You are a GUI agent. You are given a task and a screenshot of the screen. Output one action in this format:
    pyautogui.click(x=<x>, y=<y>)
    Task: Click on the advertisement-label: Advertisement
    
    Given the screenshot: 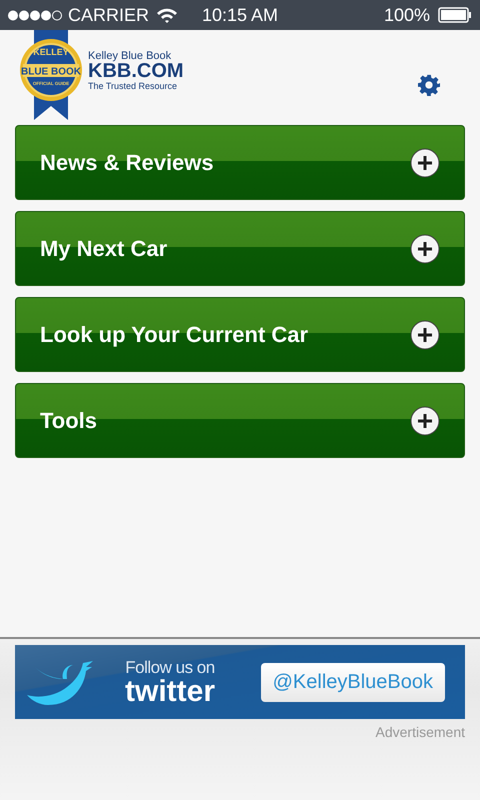 What is the action you would take?
    pyautogui.click(x=420, y=732)
    